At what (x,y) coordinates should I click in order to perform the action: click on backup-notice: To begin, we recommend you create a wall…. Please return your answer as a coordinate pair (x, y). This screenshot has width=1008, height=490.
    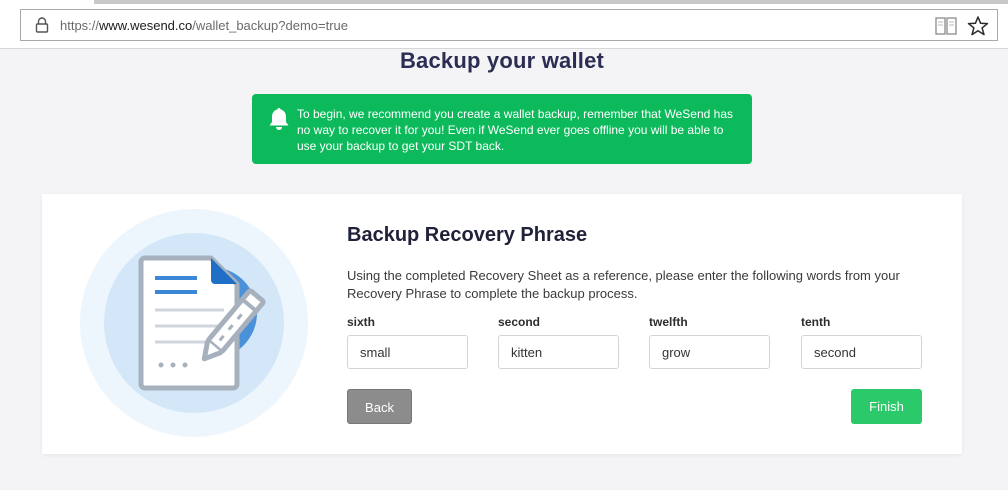
    Looking at the image, I should click on (502, 129).